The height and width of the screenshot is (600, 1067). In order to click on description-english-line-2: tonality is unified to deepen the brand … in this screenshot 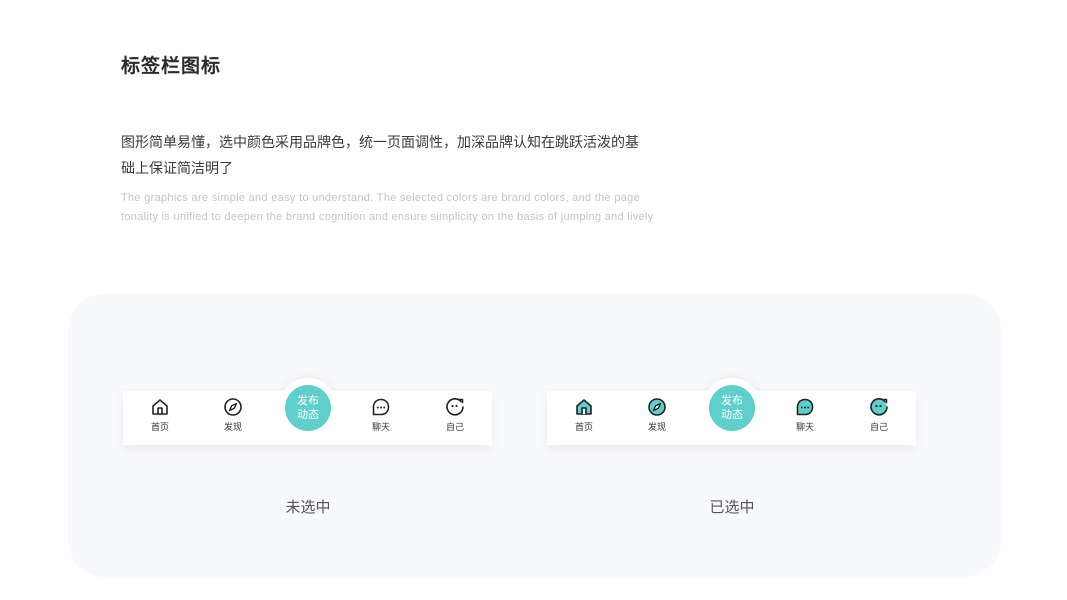, I will do `click(387, 217)`.